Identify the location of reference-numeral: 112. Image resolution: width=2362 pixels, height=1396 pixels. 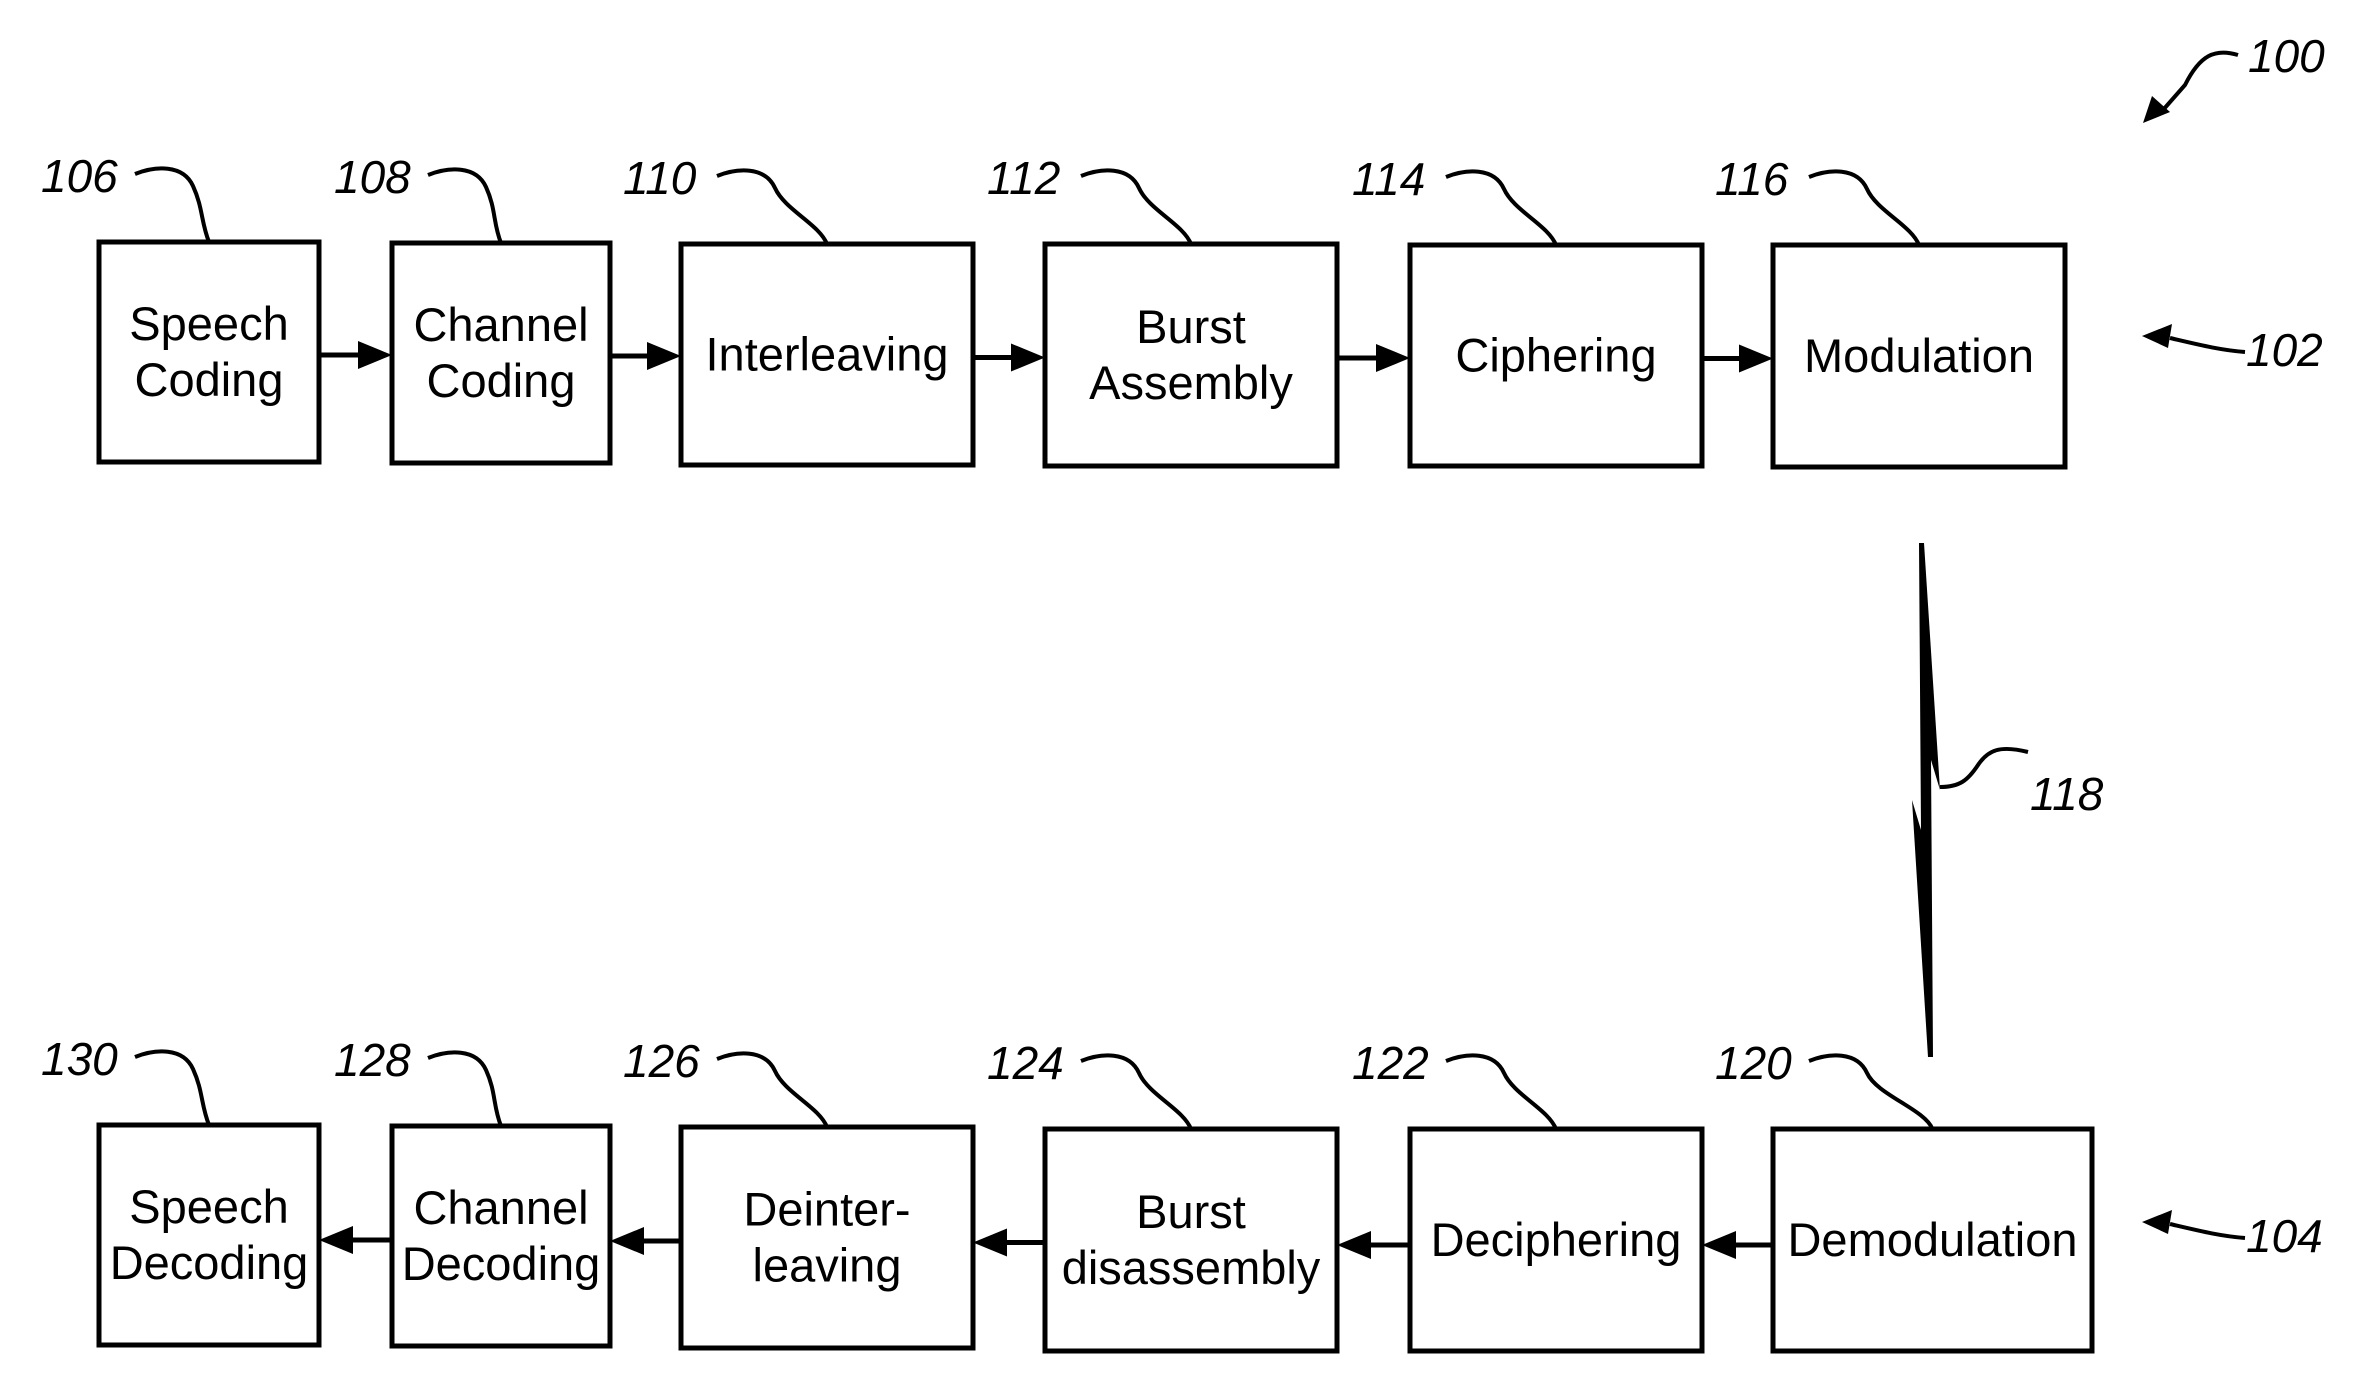
(1023, 178).